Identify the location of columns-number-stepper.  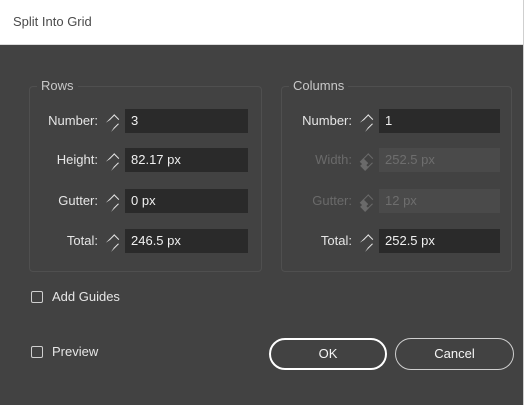
(368, 121).